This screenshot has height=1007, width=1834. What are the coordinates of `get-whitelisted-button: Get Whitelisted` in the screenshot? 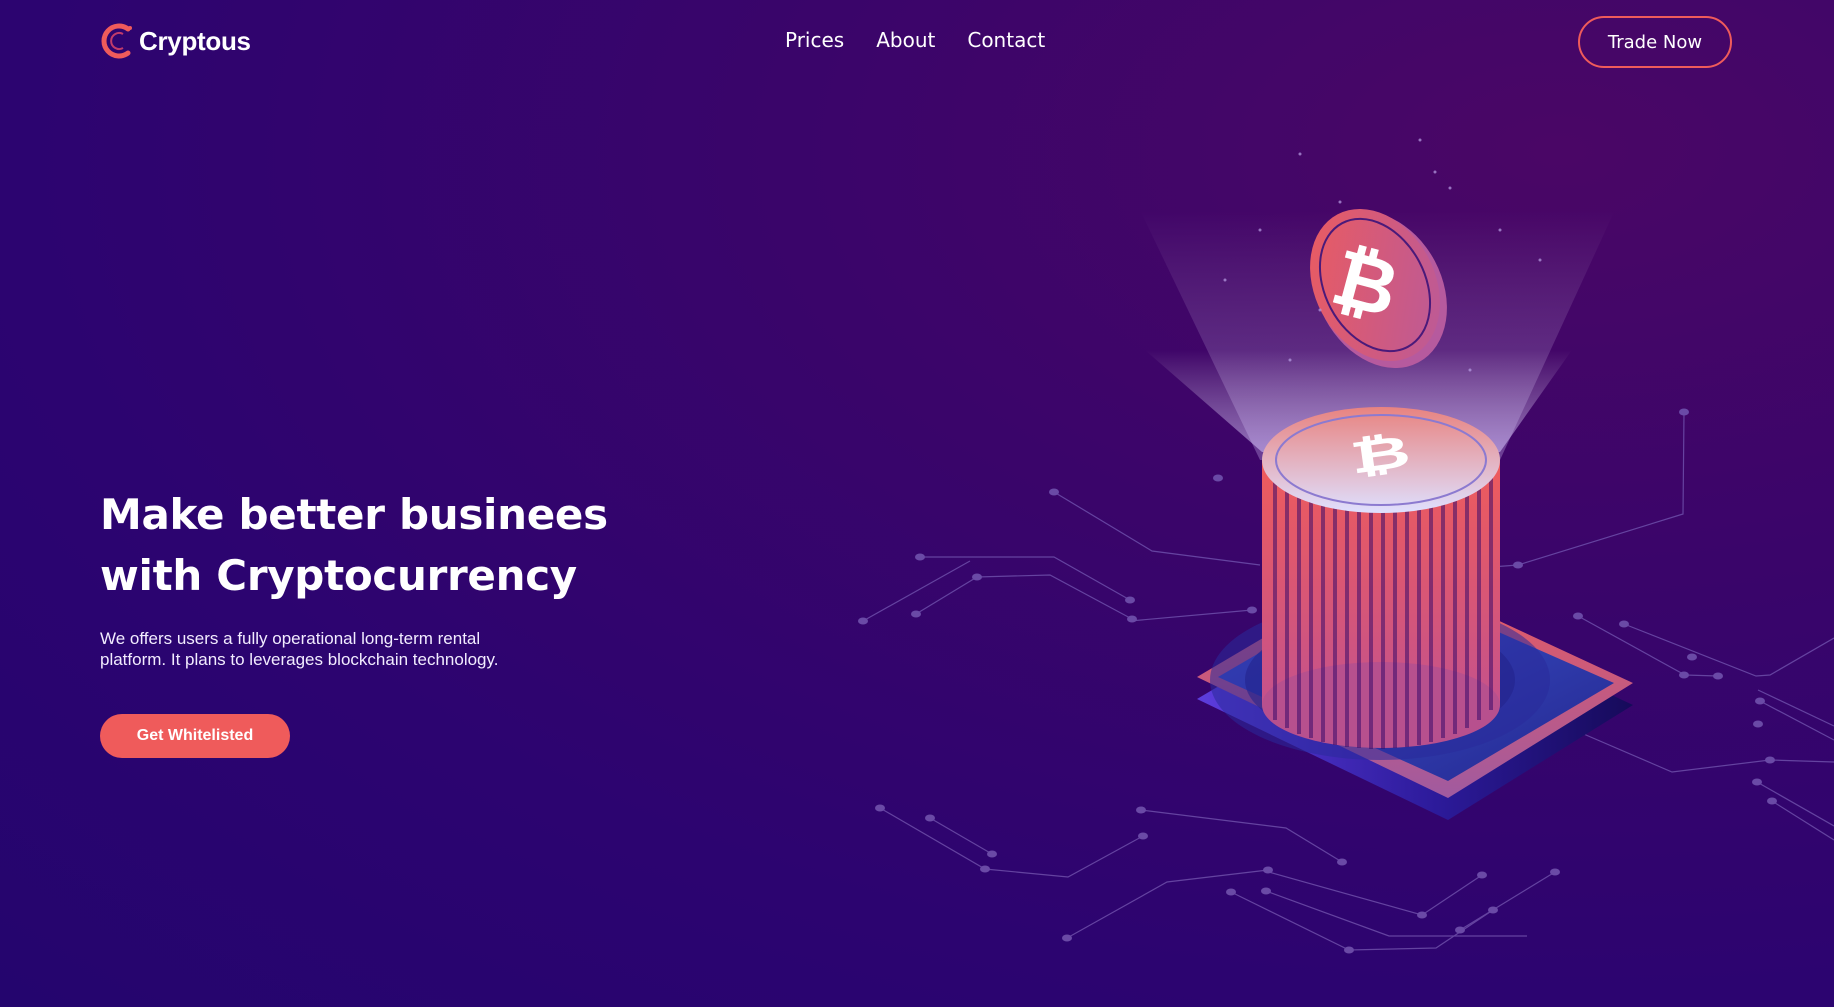 It's located at (195, 736).